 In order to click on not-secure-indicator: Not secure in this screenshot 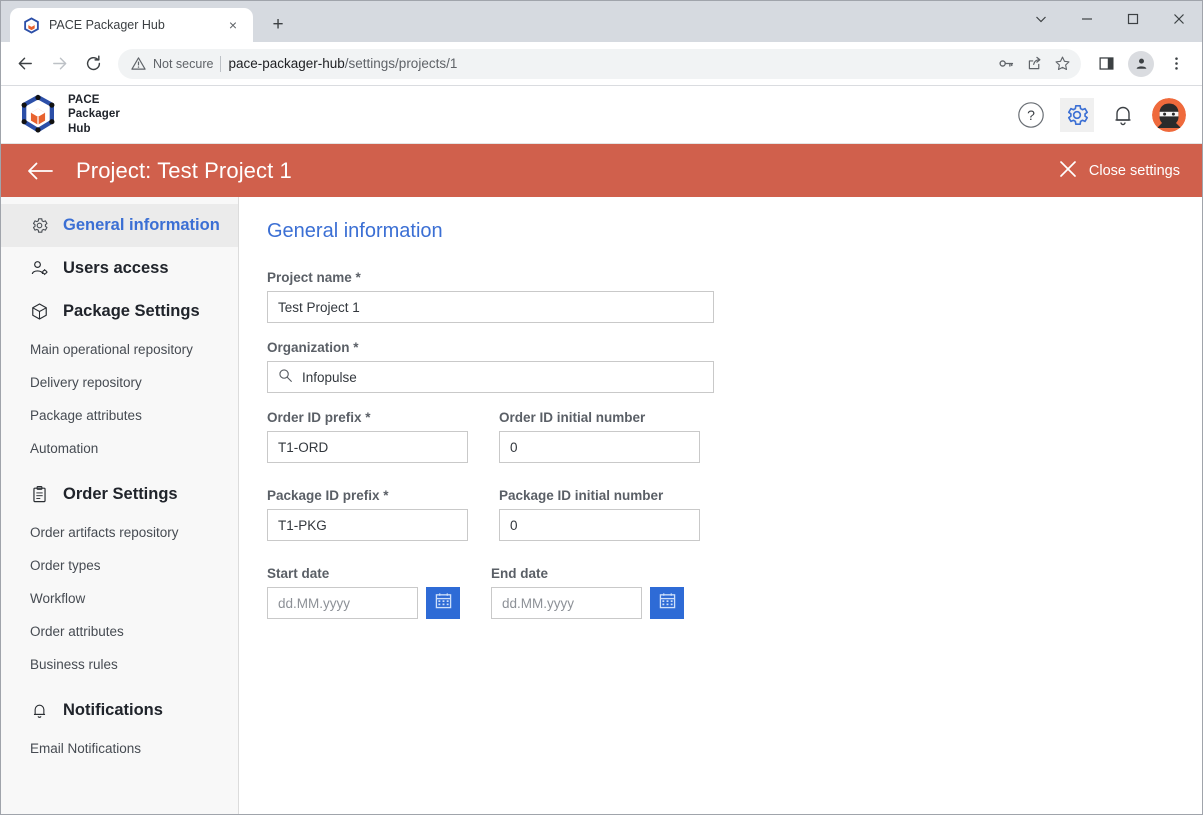, I will do `click(172, 63)`.